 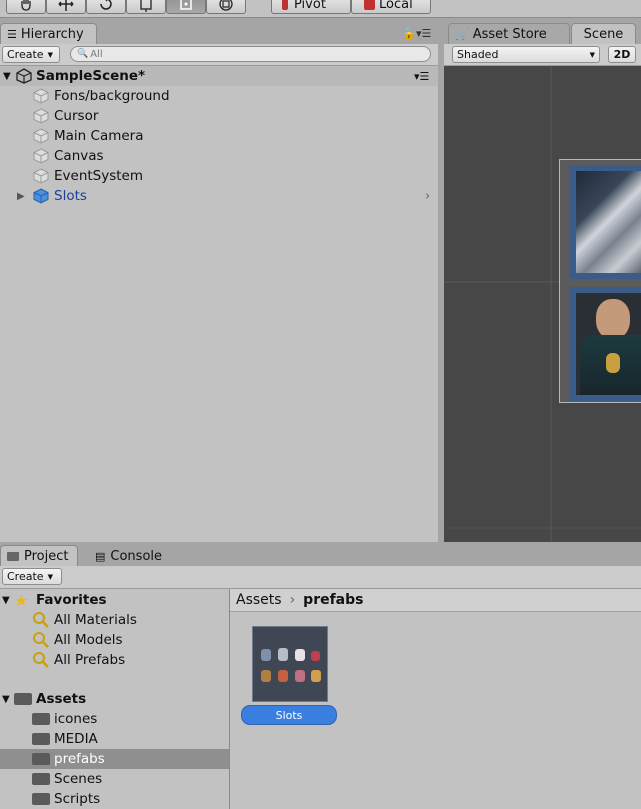 What do you see at coordinates (39, 555) in the screenshot?
I see `tab-project: Project` at bounding box center [39, 555].